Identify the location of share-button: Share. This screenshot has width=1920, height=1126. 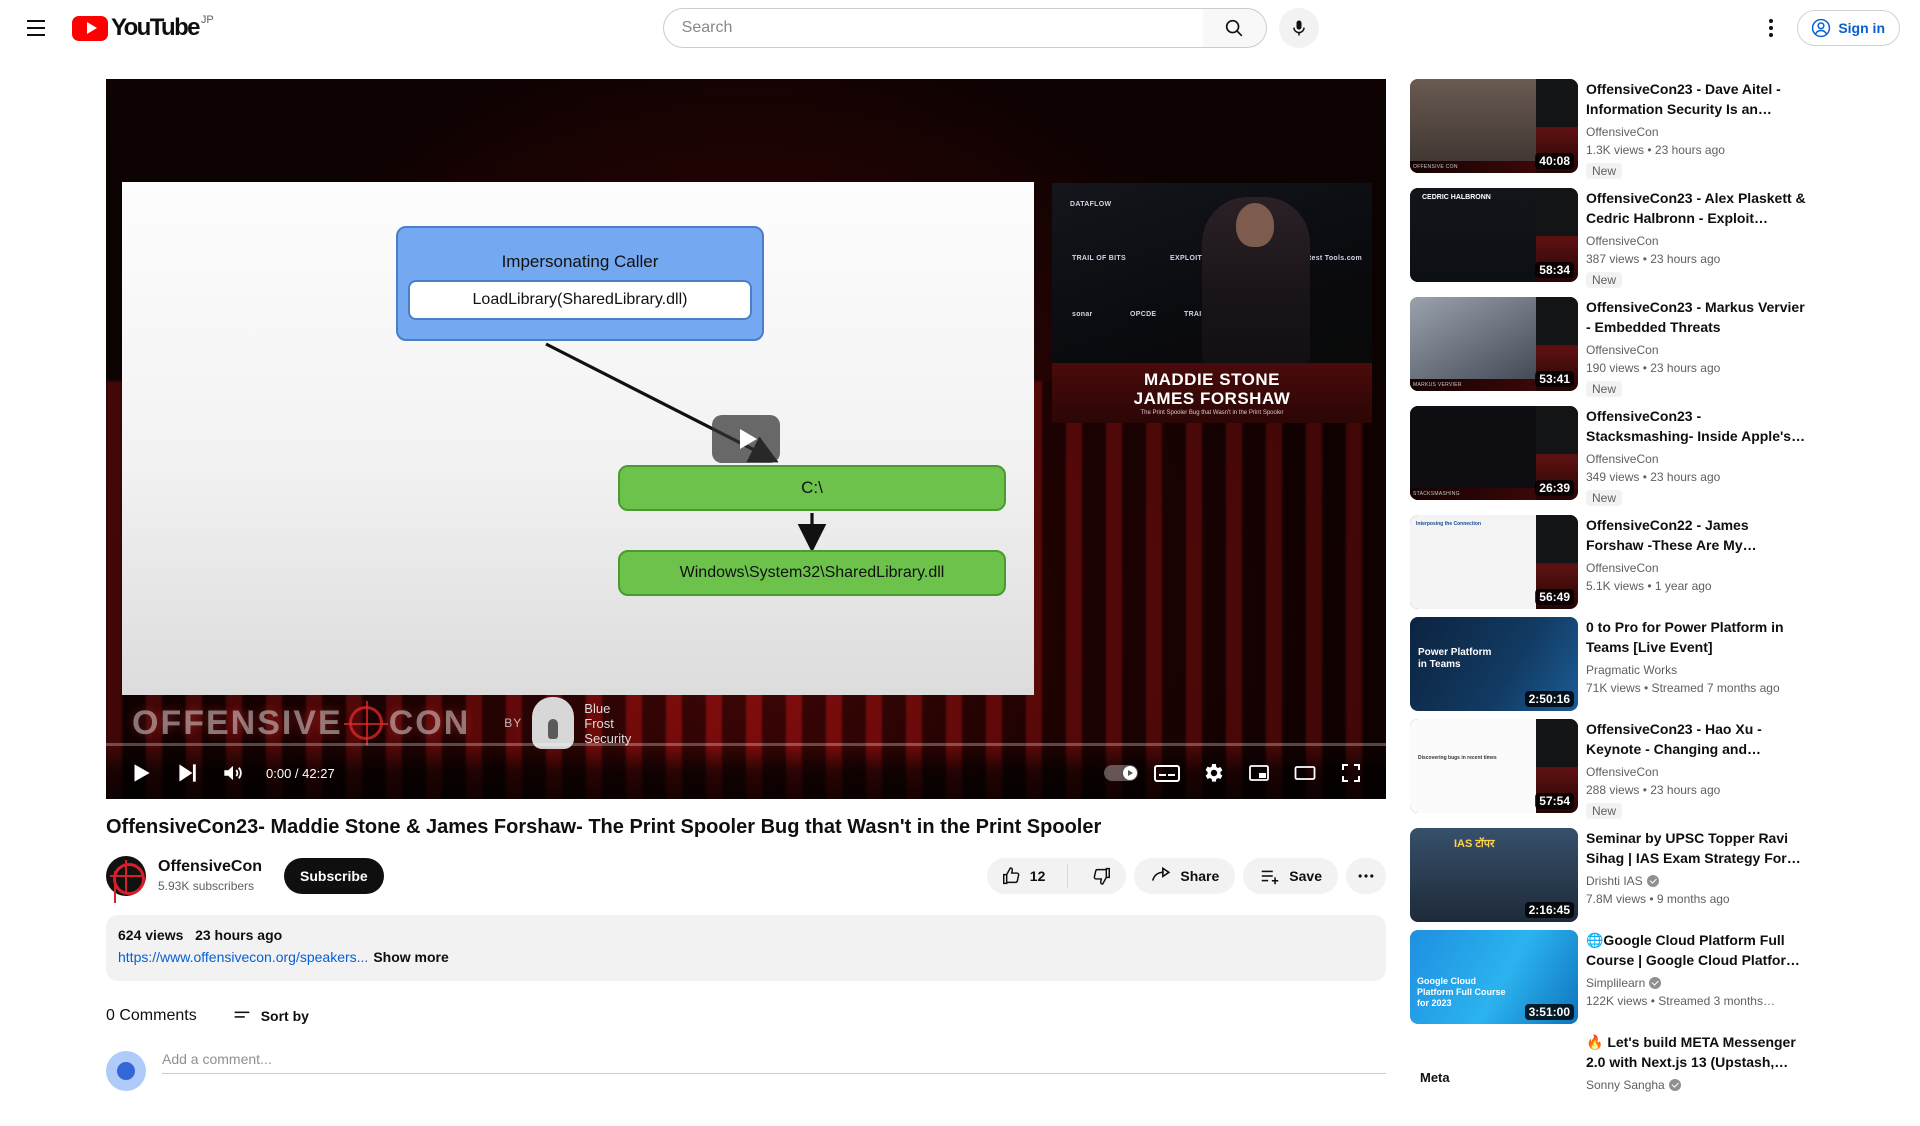
(1185, 876).